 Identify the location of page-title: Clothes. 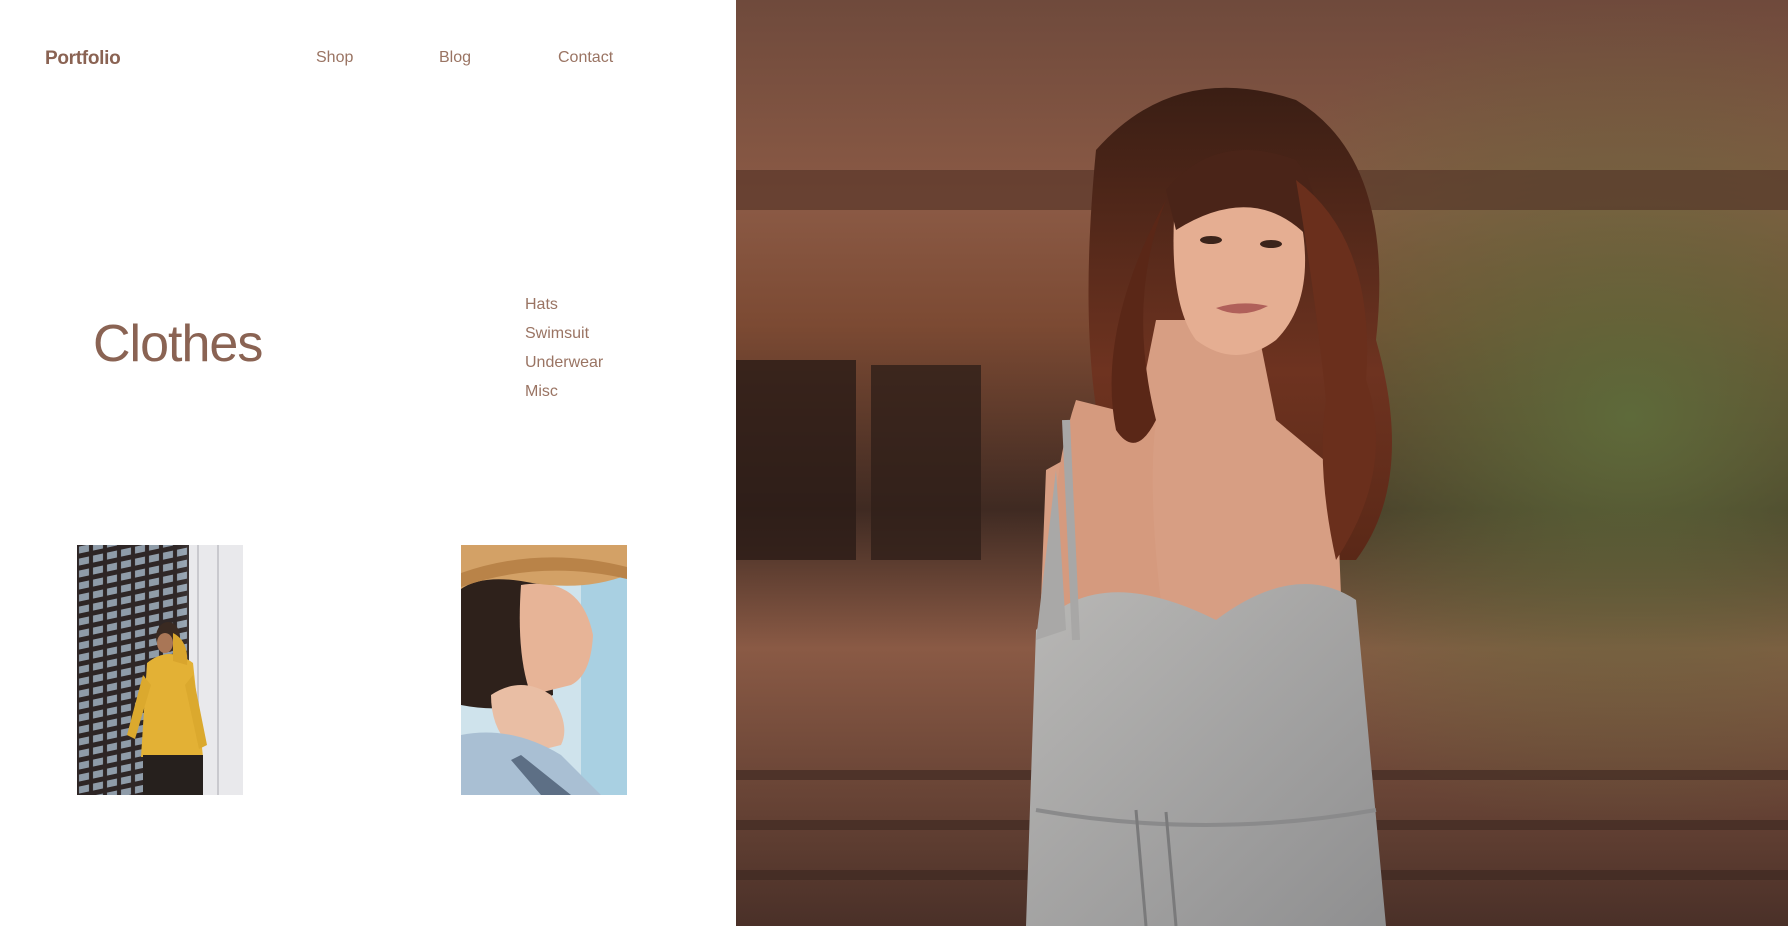
(178, 344).